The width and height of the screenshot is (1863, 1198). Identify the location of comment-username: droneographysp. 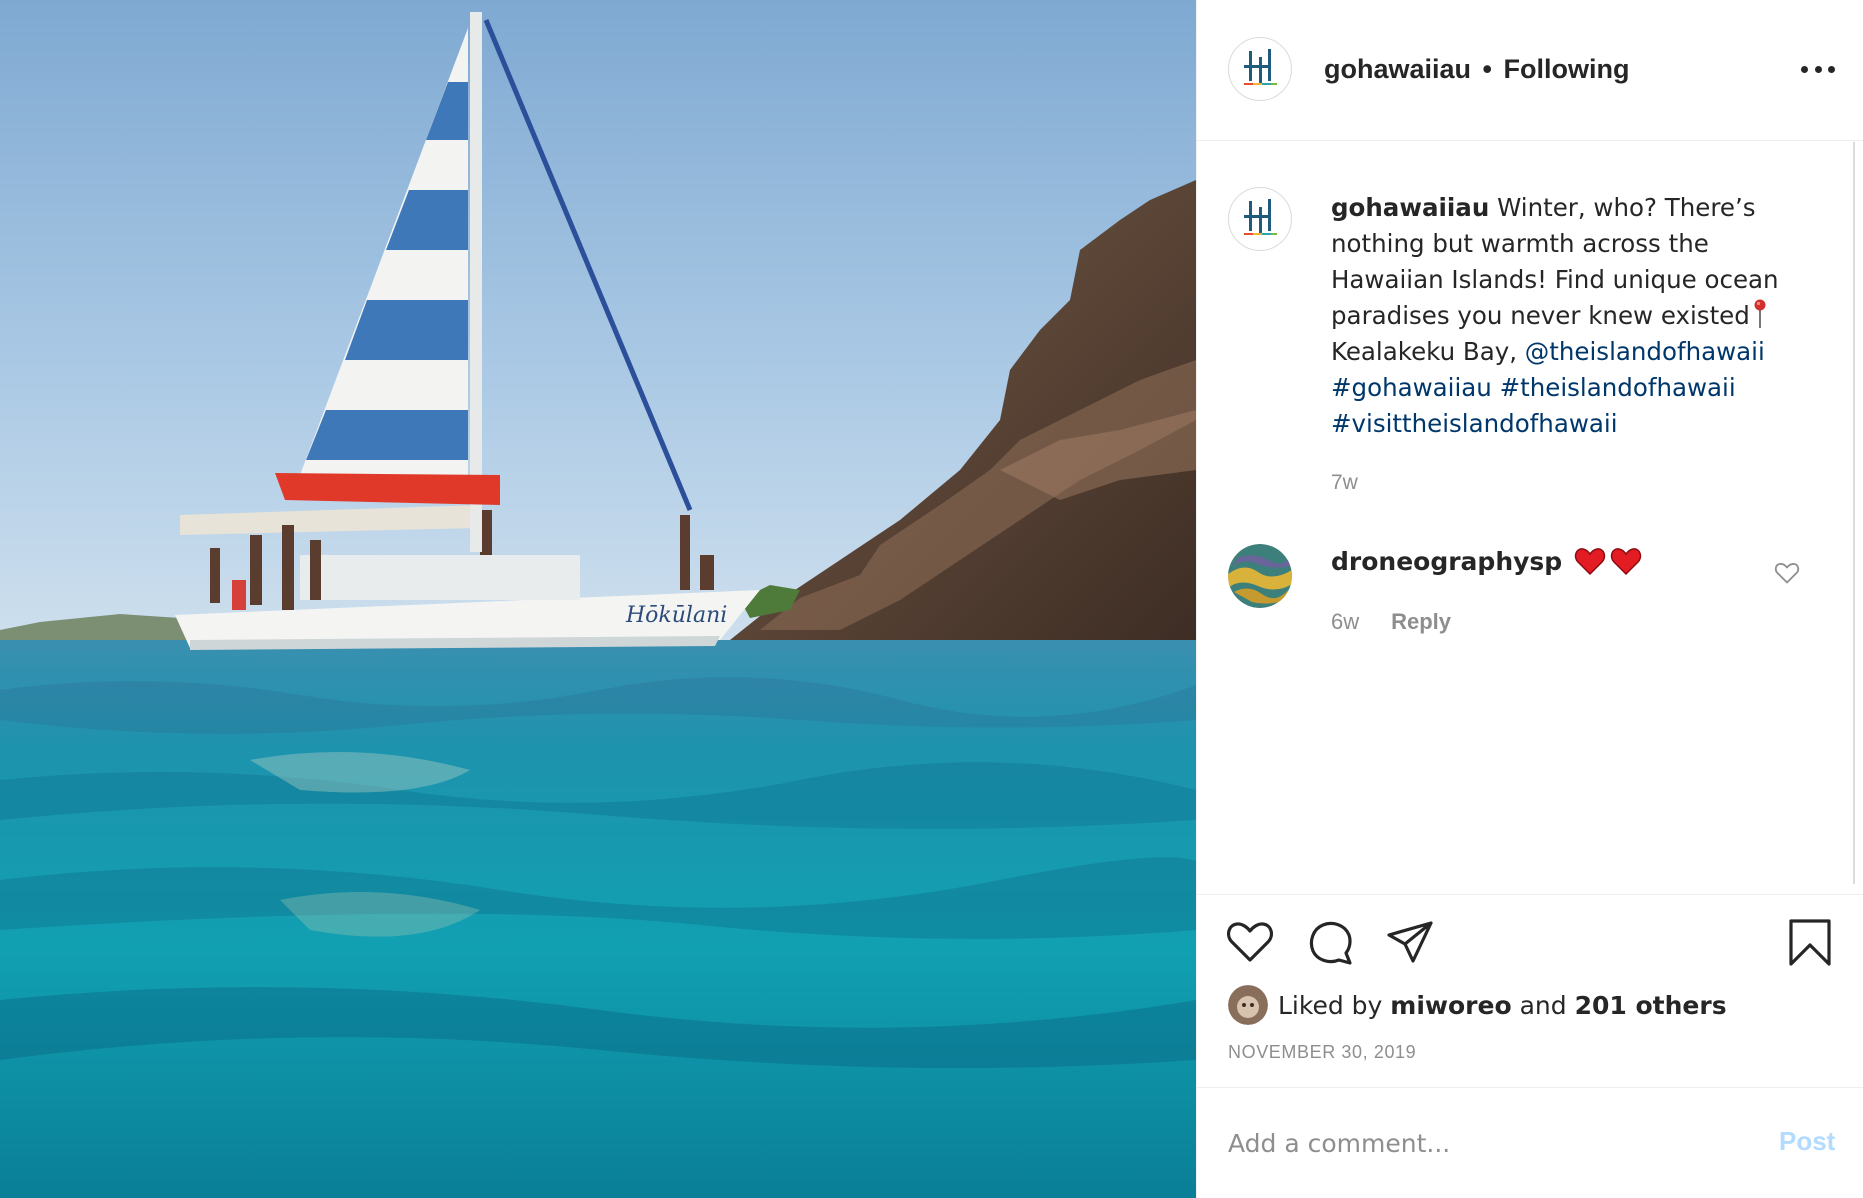
(1446, 561).